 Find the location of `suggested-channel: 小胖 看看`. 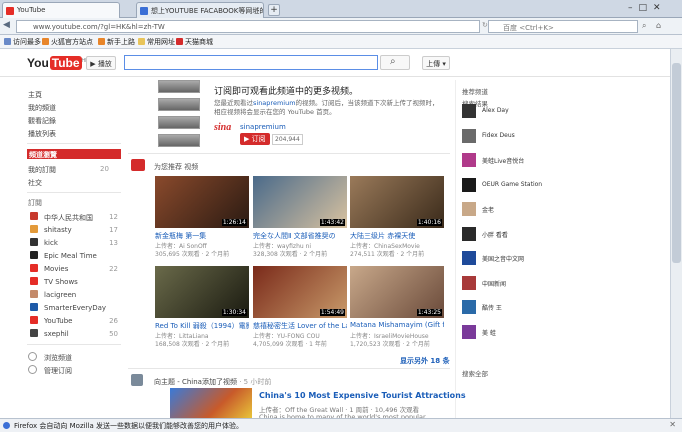

suggested-channel: 小胖 看看 is located at coordinates (512, 233).